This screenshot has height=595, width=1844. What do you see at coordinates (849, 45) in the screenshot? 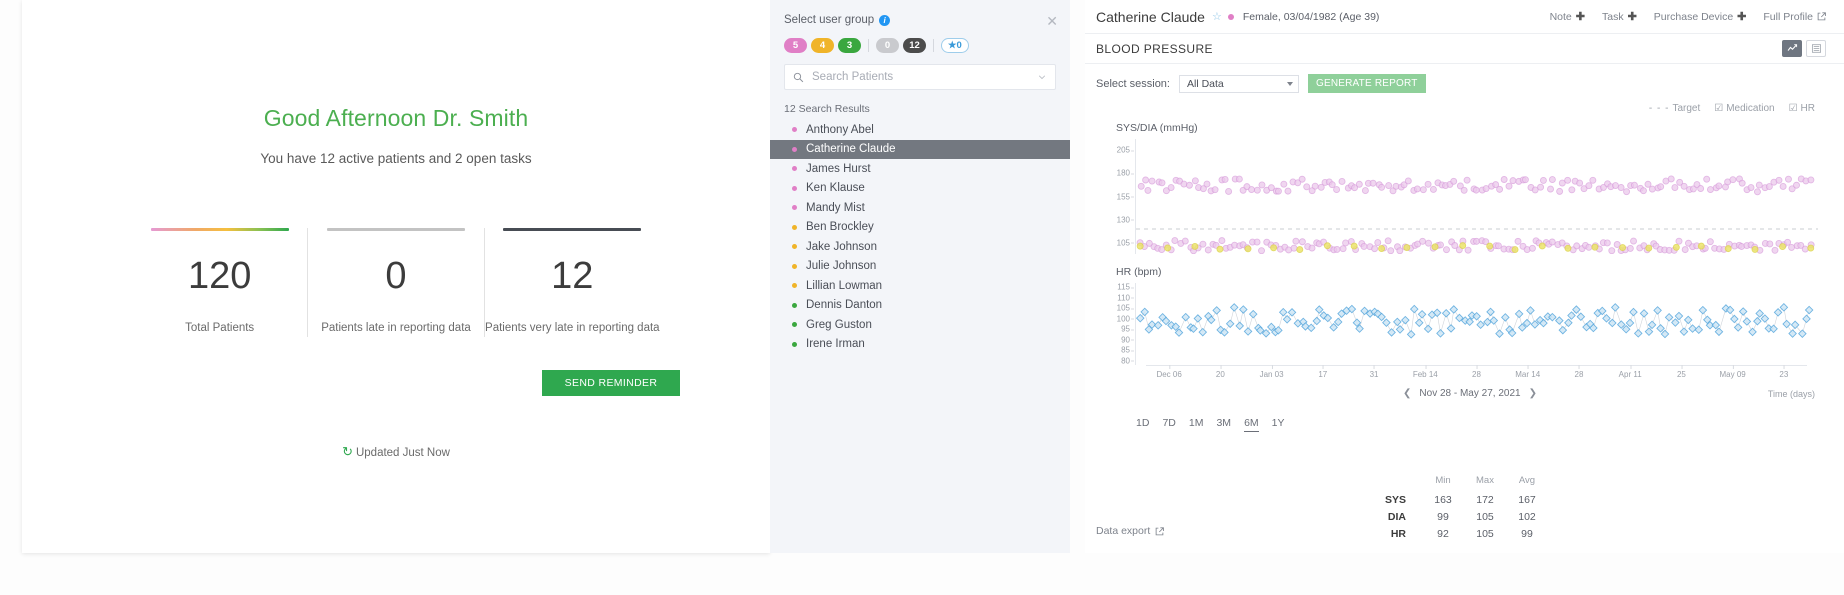
I see `badge-group-green: 3` at bounding box center [849, 45].